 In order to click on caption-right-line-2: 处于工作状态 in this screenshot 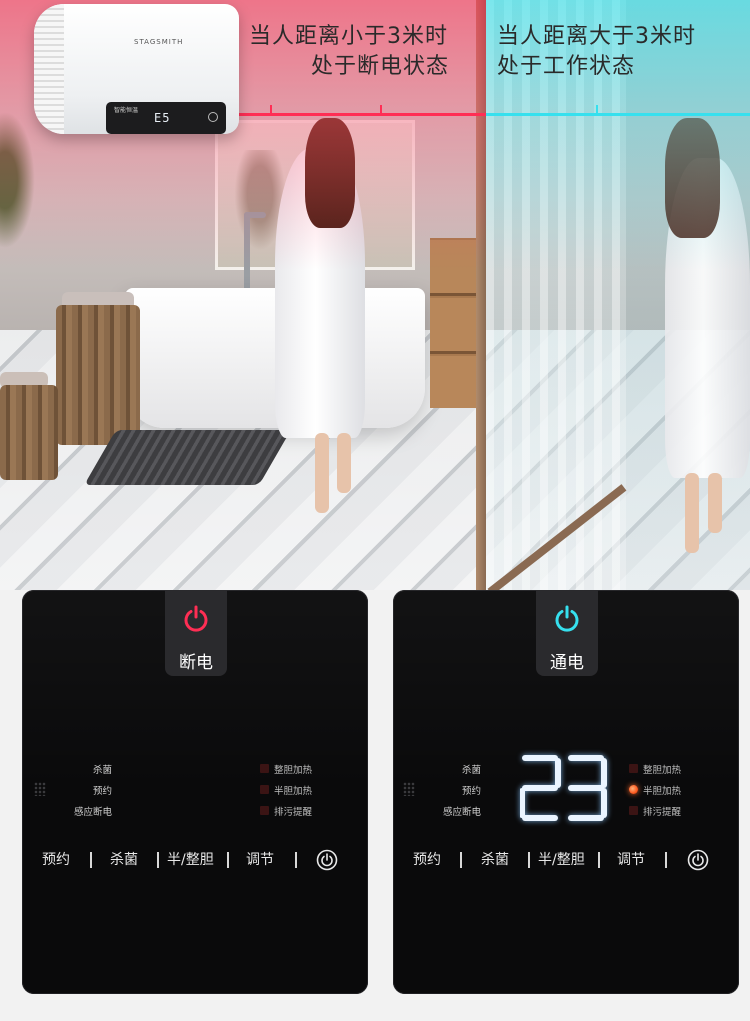, I will do `click(566, 66)`.